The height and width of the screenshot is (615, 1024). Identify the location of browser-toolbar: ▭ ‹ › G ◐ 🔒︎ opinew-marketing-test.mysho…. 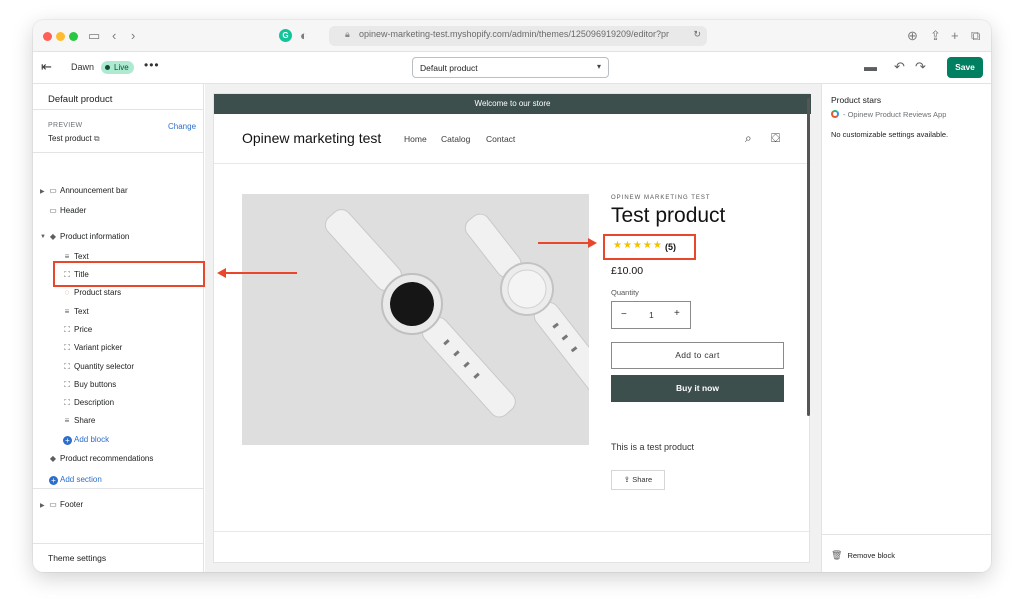
(512, 36).